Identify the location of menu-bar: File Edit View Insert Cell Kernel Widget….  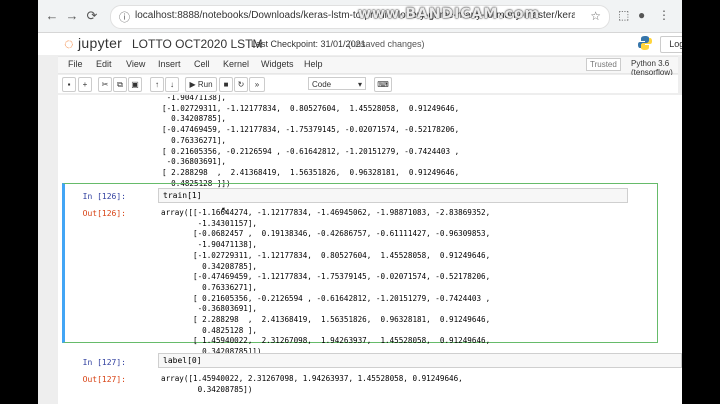
(368, 66).